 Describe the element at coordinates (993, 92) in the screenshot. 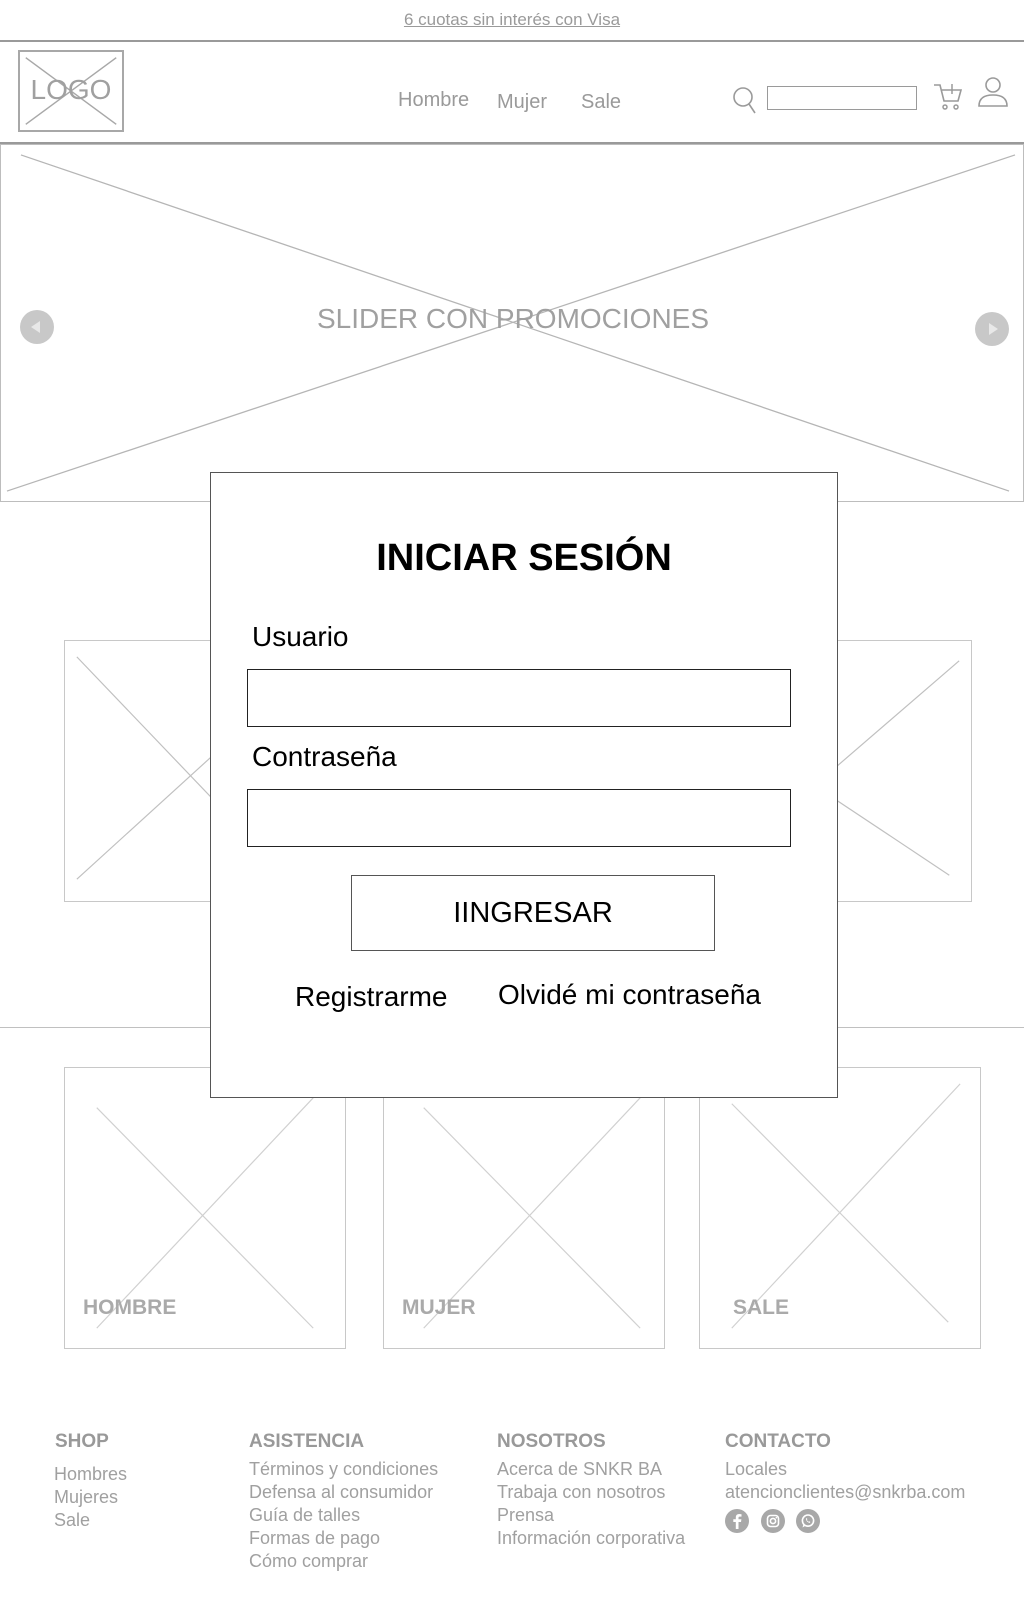

I see `user-icon` at that location.